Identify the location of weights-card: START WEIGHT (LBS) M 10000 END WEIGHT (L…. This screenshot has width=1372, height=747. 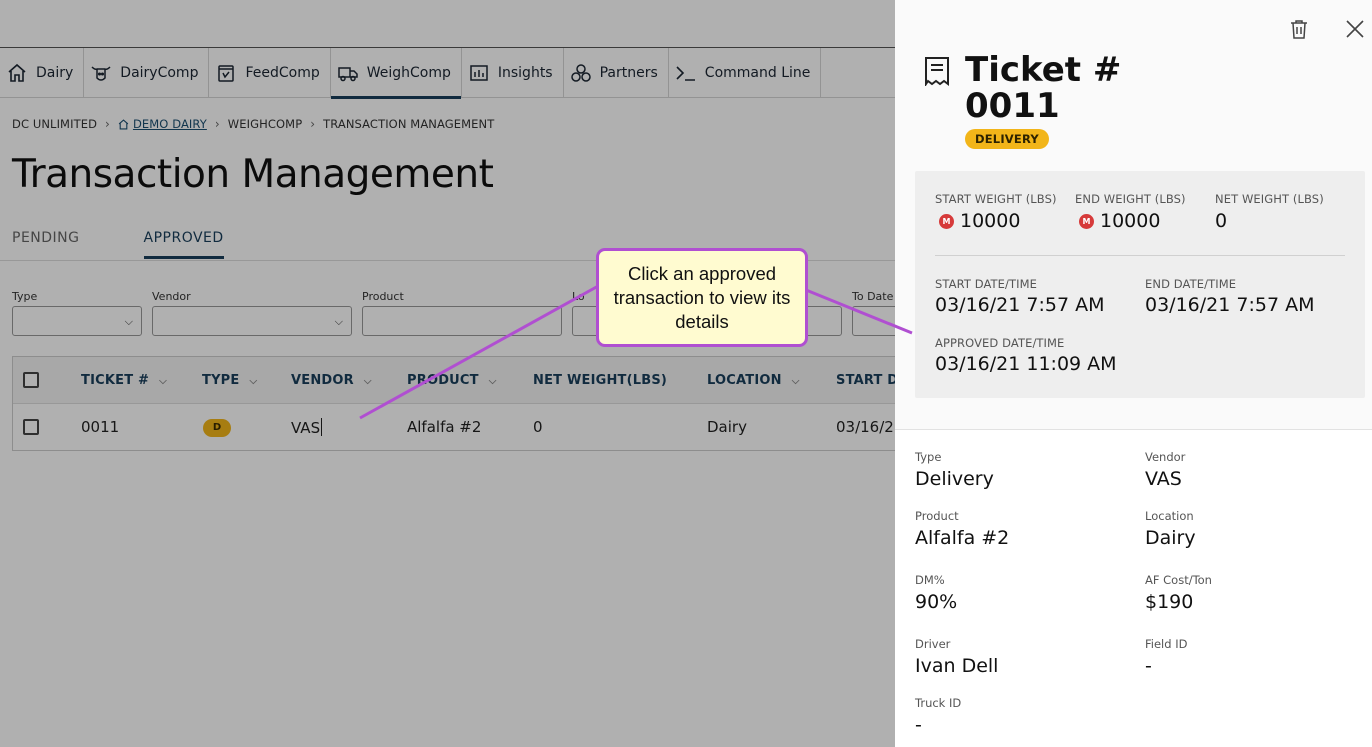
(1140, 284).